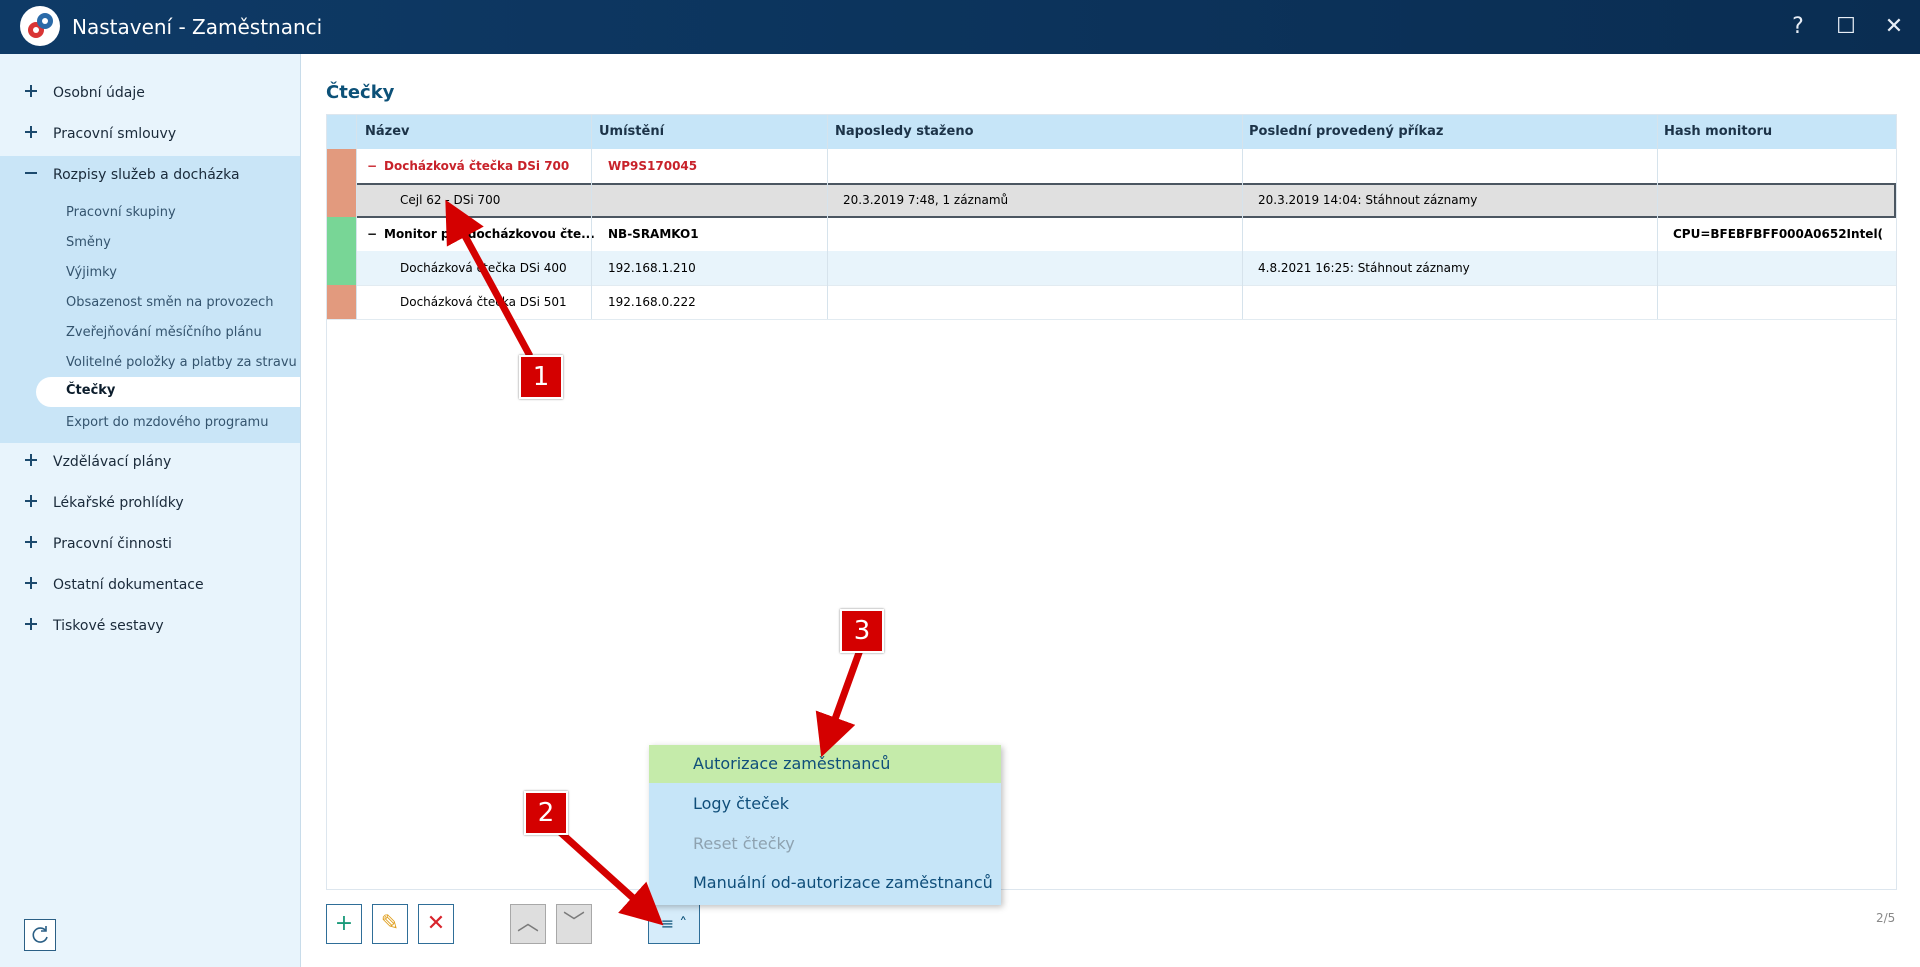 This screenshot has height=967, width=1920. Describe the element at coordinates (546, 813) in the screenshot. I see `annotation-badge-2: 2` at that location.